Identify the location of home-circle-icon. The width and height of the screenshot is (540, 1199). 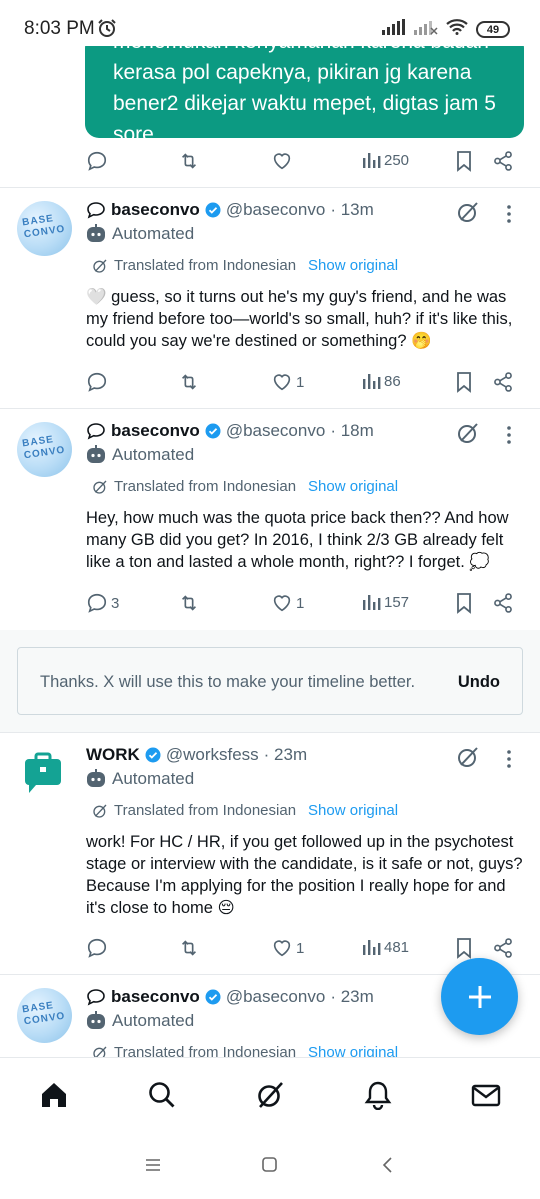
(270, 1167).